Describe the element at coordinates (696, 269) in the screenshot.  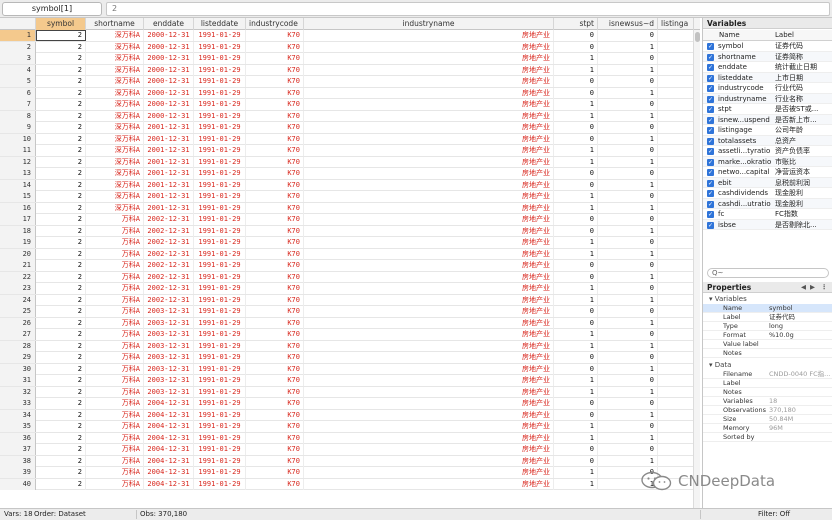
I see `grid-vertical-scrollbar` at that location.